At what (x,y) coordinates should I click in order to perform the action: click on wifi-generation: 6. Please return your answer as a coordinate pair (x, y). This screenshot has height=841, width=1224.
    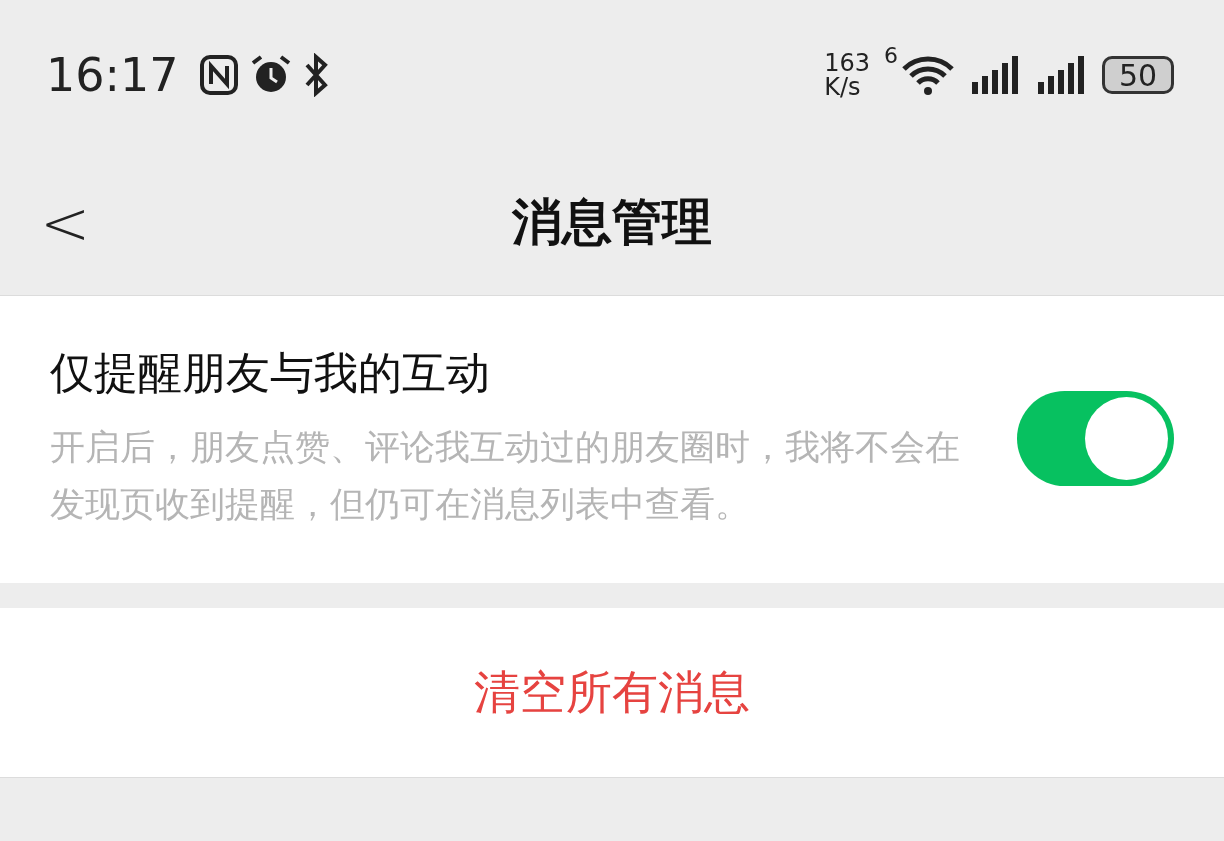
    Looking at the image, I should click on (891, 55).